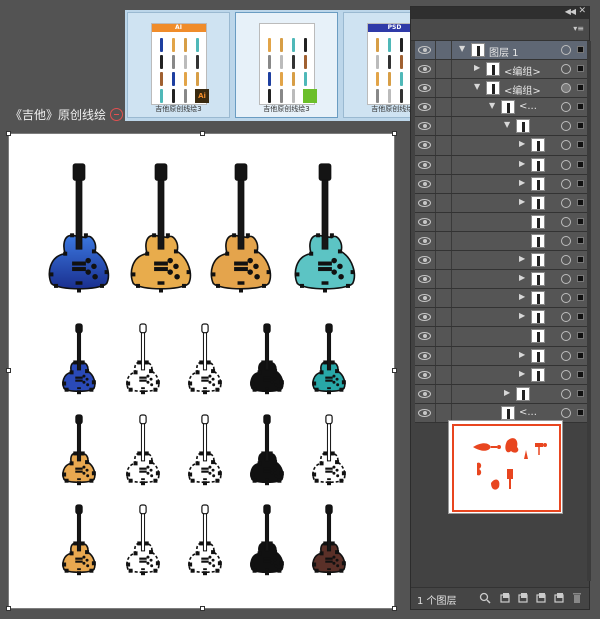  I want to click on bbox-handle-left, so click(8, 370).